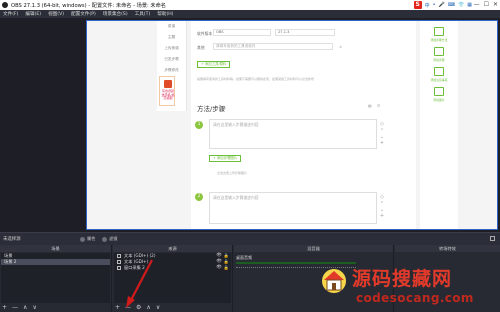 Image resolution: width=500 pixels, height=312 pixels. I want to click on window-capture-icon, so click(119, 268).